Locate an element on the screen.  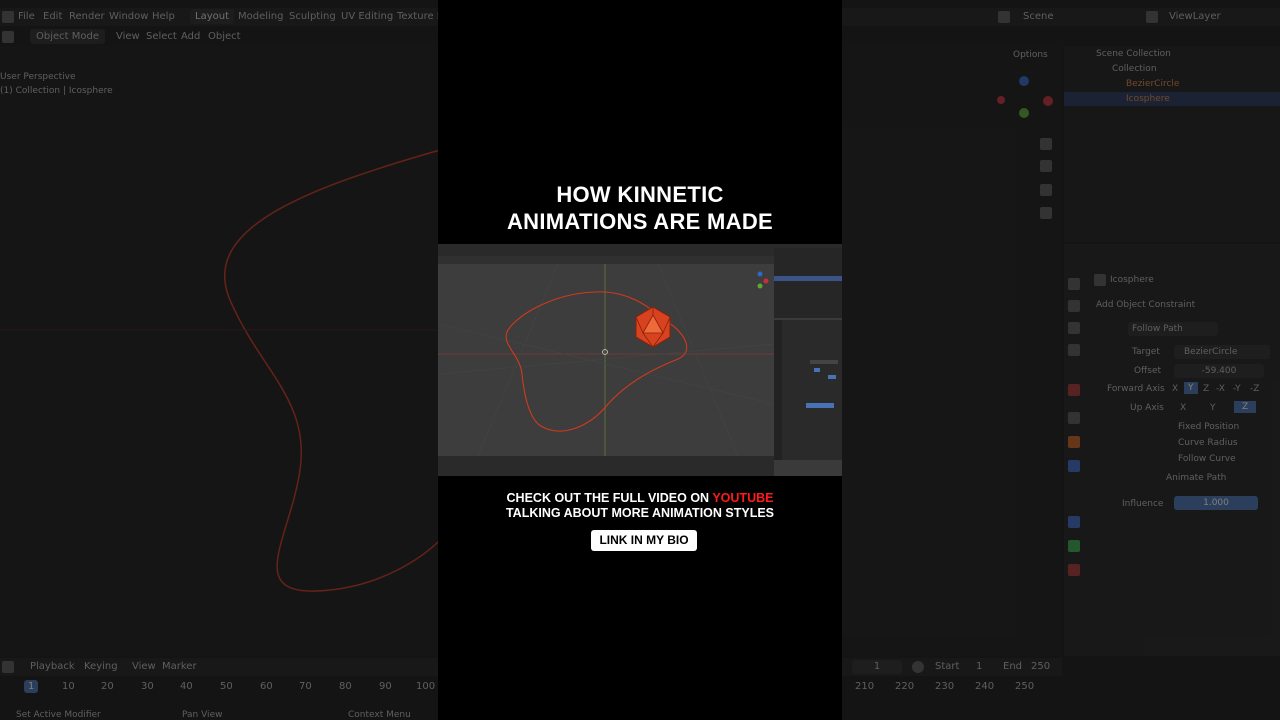
playhead-frame: 1 is located at coordinates (31, 686).